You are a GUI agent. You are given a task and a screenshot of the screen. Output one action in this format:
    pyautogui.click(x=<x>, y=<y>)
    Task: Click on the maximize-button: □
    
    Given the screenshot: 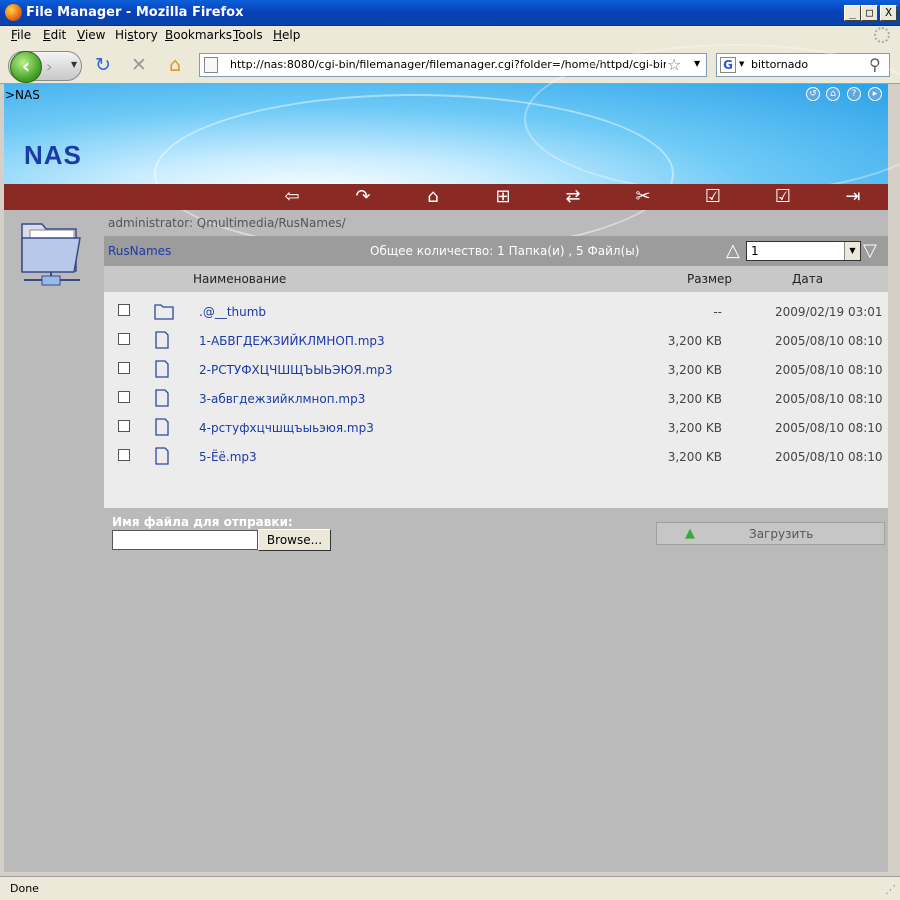 What is the action you would take?
    pyautogui.click(x=869, y=13)
    